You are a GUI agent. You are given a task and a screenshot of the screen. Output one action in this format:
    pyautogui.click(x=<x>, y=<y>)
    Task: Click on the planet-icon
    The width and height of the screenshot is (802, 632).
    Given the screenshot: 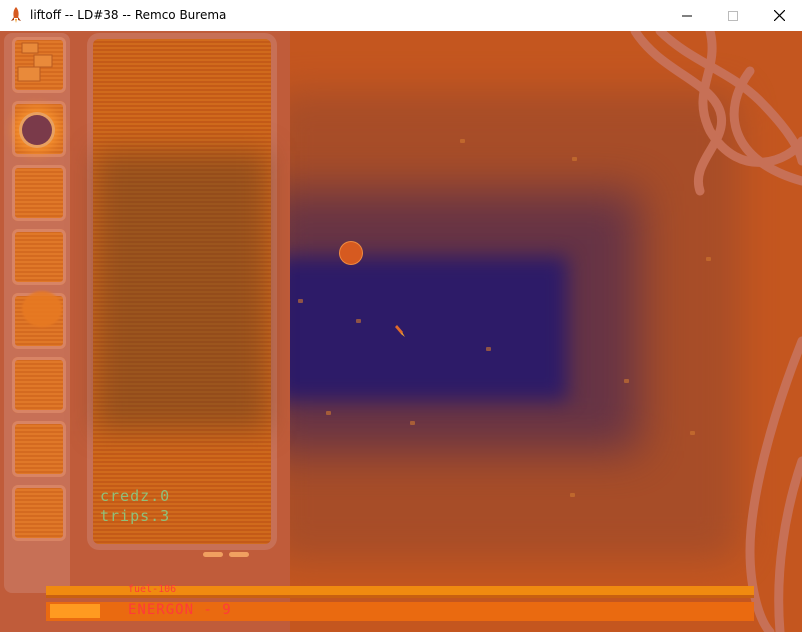 What is the action you would take?
    pyautogui.click(x=351, y=253)
    